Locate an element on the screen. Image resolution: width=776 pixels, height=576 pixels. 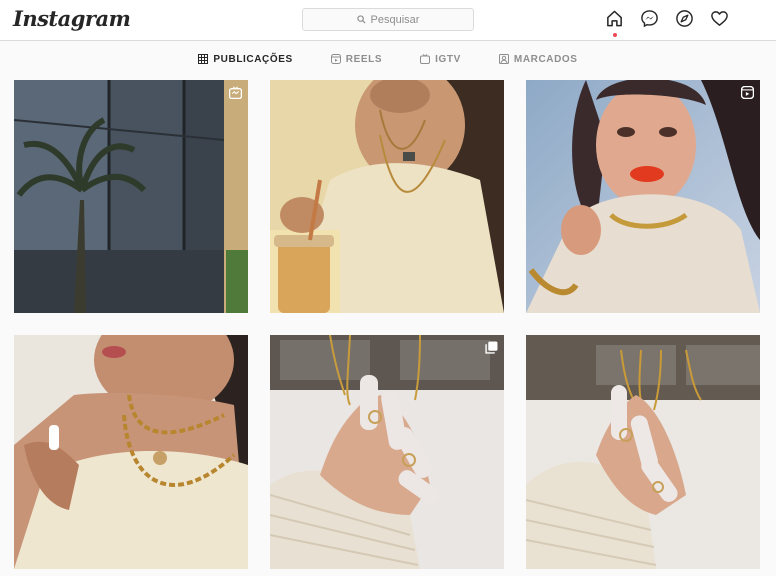
carousel-icon is located at coordinates (491, 347).